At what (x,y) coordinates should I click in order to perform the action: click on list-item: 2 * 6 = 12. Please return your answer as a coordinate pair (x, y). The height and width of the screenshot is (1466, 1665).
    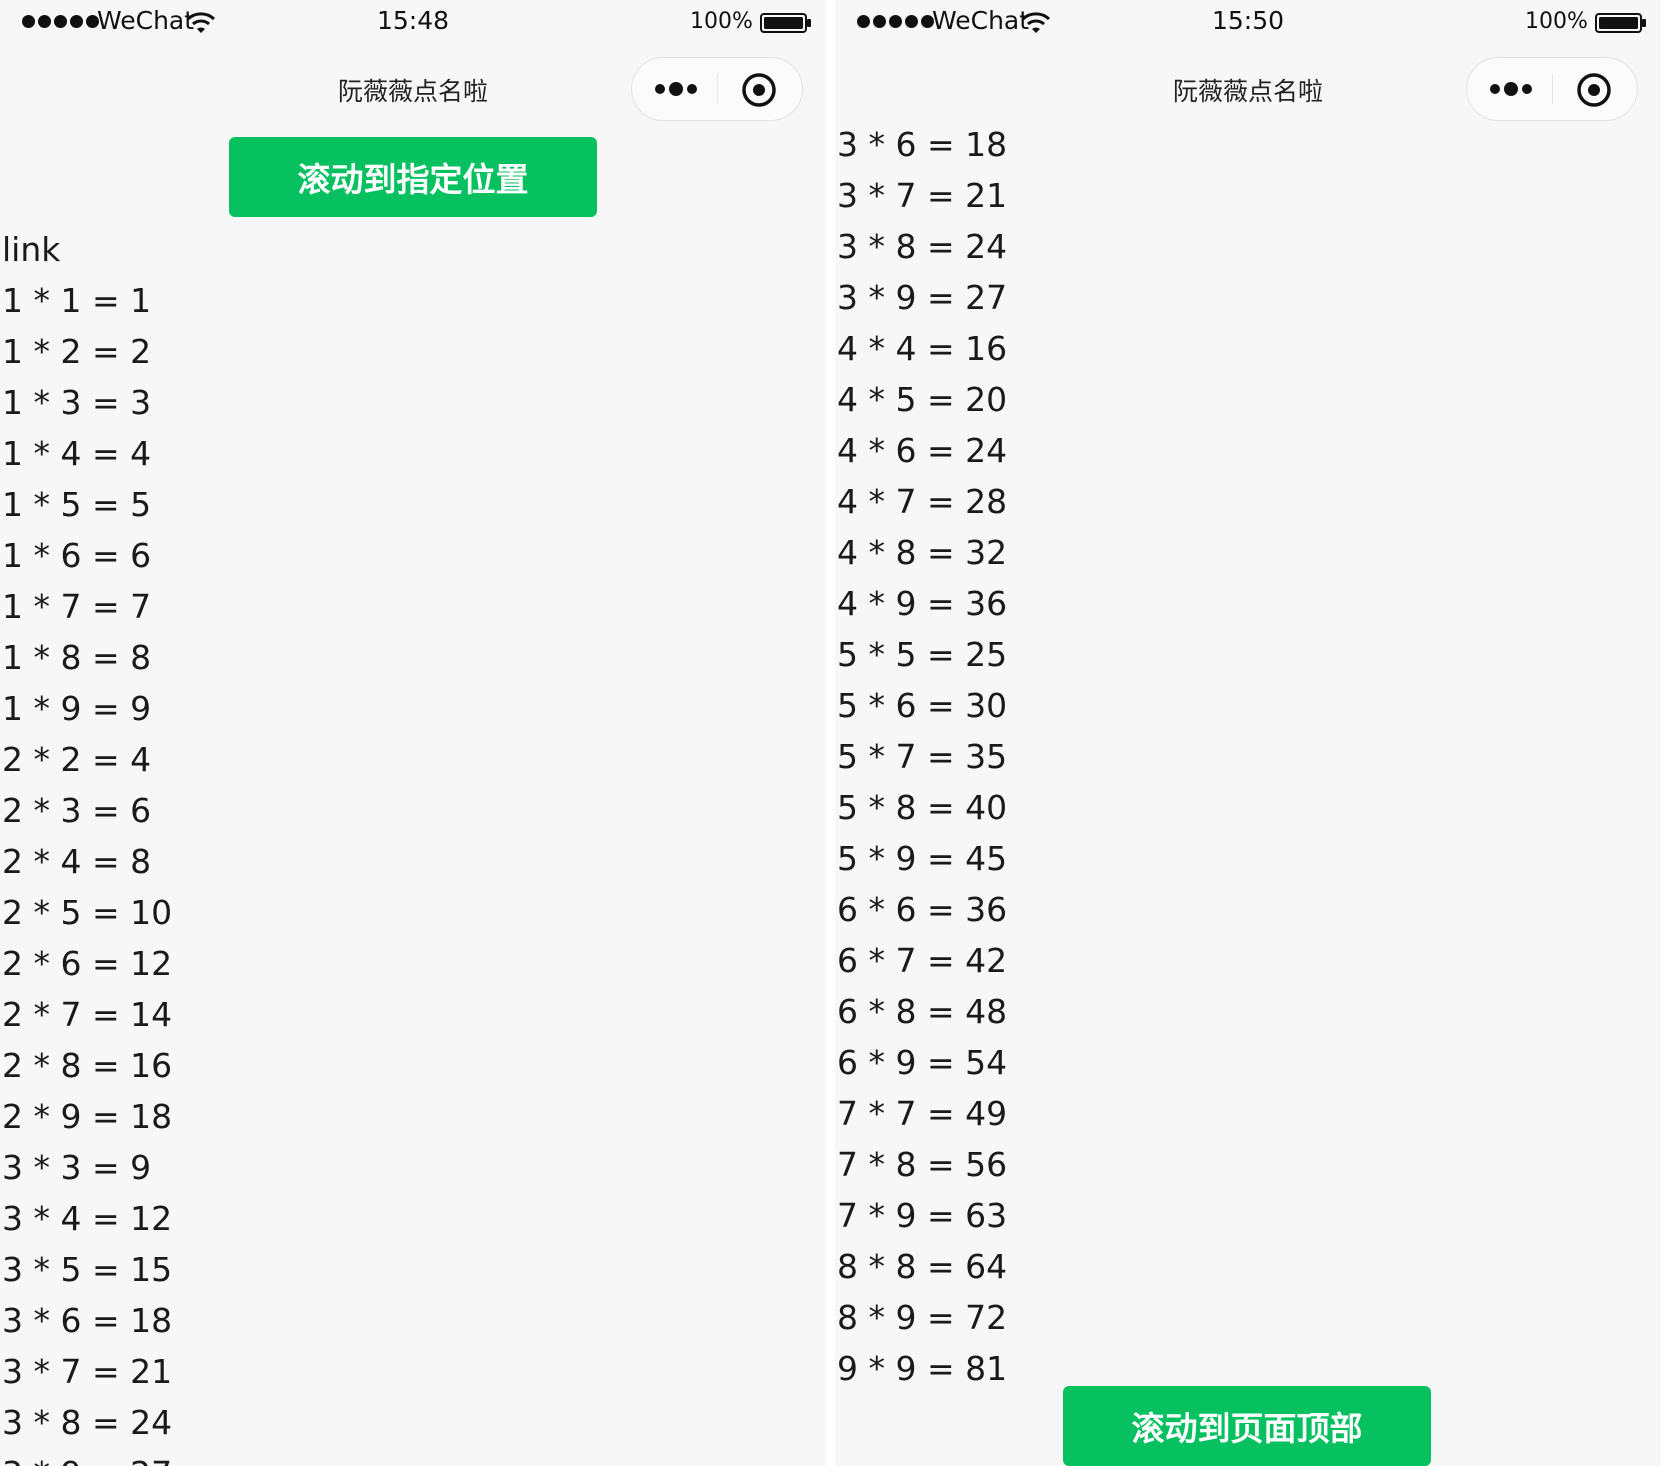
    Looking at the image, I should click on (87, 963).